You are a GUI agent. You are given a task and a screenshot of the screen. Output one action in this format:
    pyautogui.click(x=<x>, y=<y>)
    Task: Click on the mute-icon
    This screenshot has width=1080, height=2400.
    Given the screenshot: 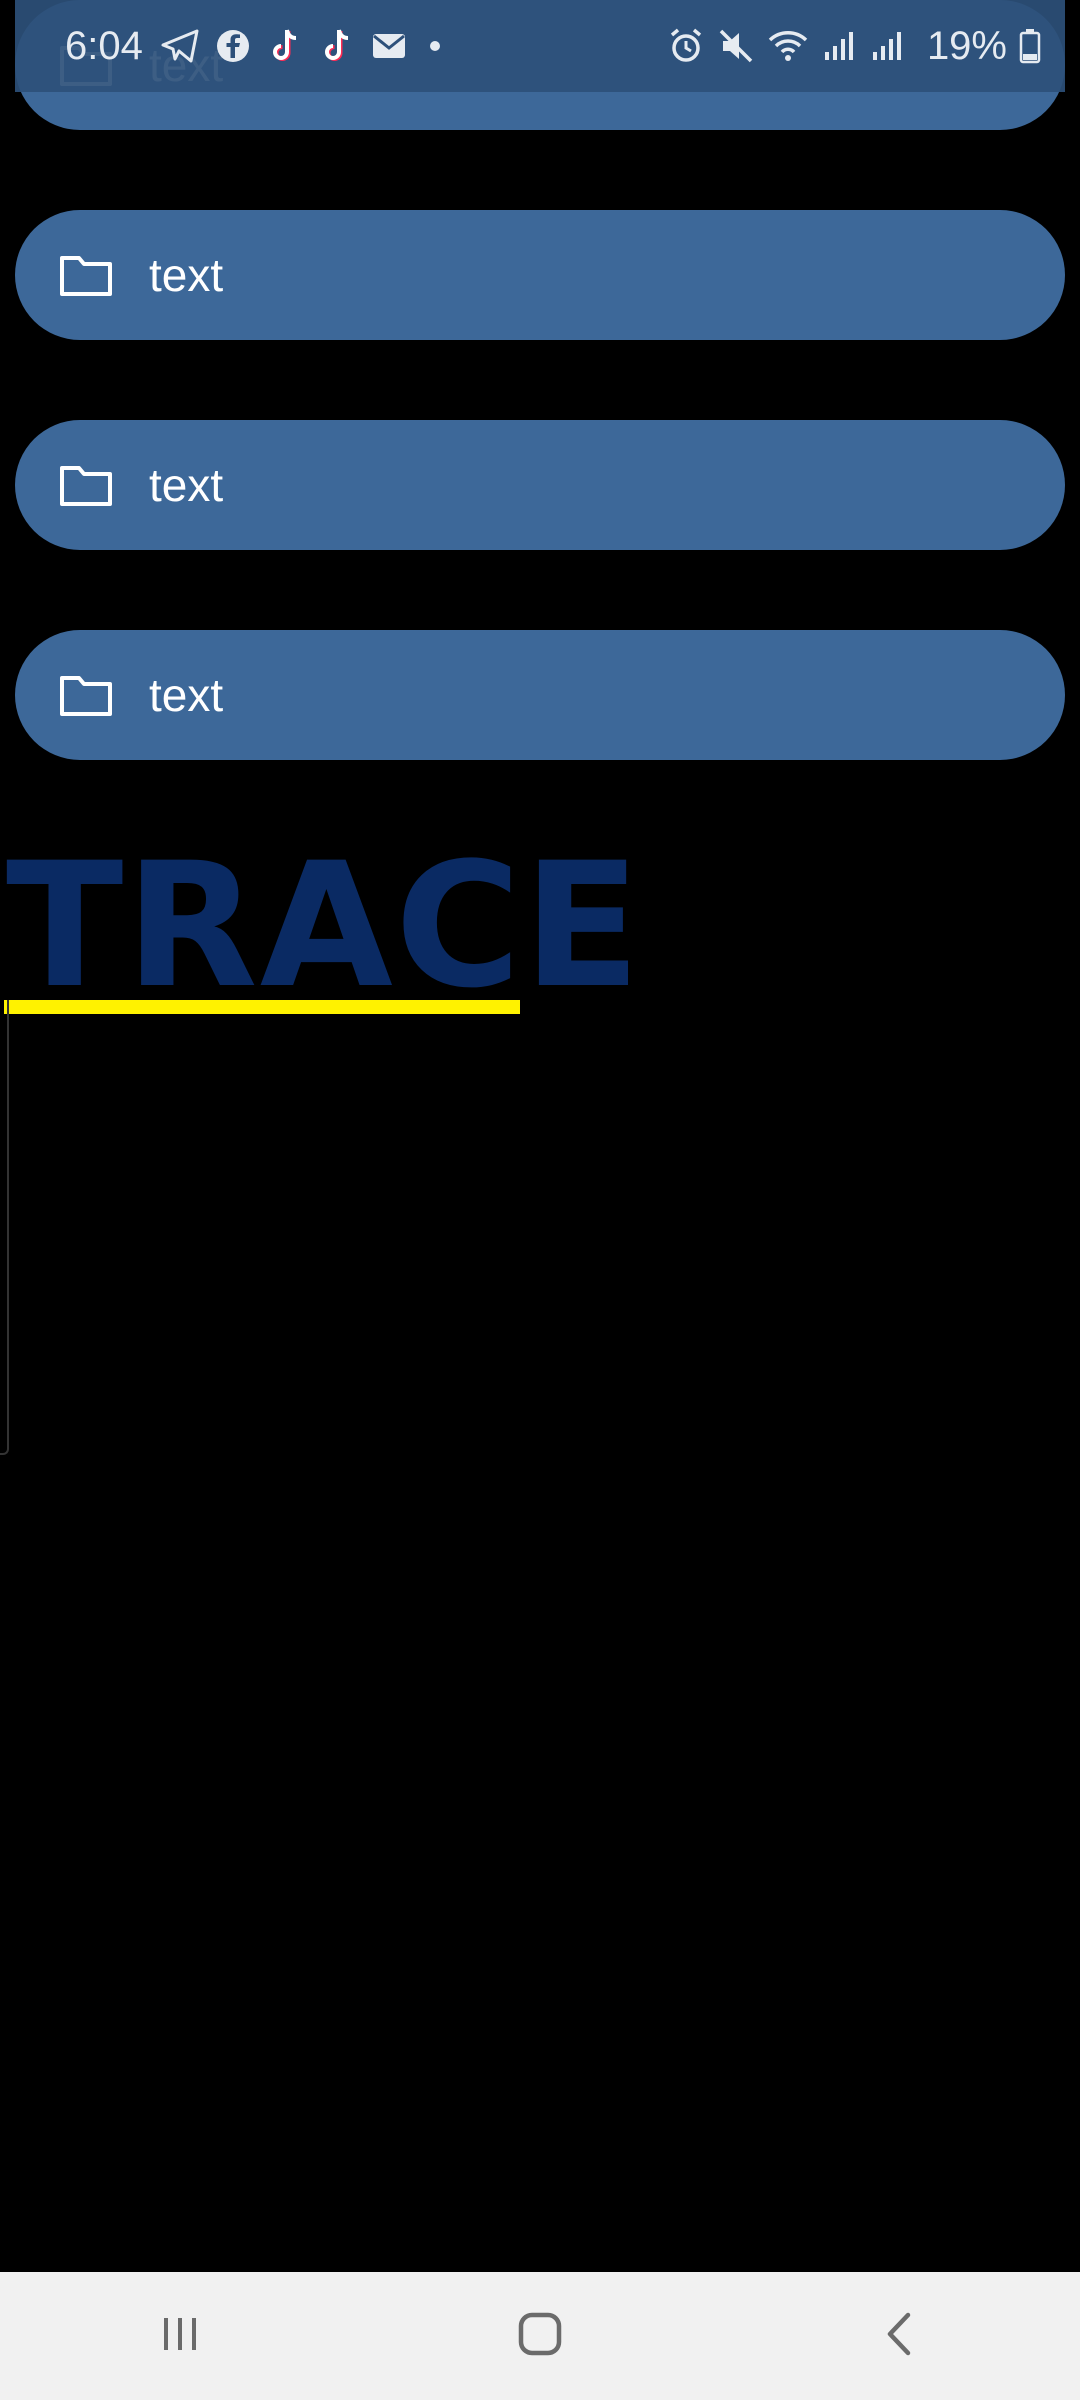 What is the action you would take?
    pyautogui.click(x=736, y=46)
    